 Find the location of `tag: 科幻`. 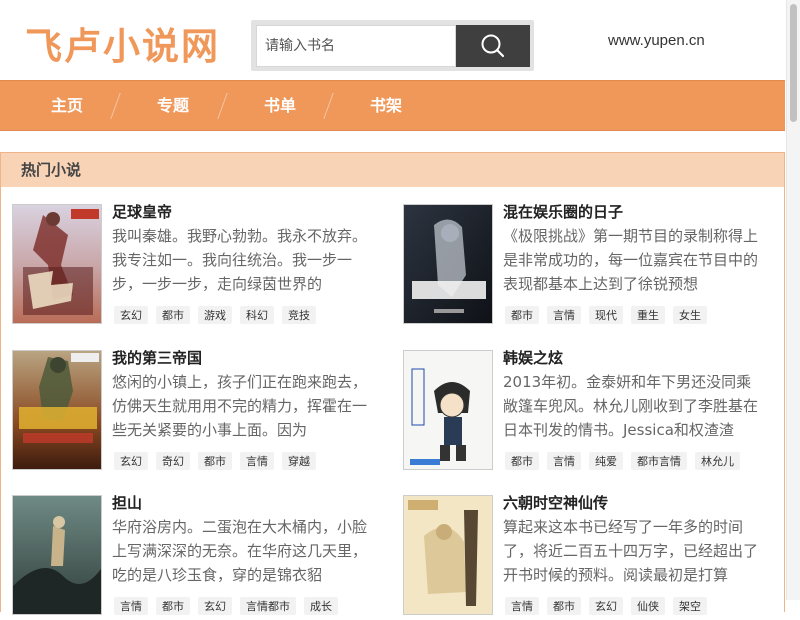

tag: 科幻 is located at coordinates (257, 315).